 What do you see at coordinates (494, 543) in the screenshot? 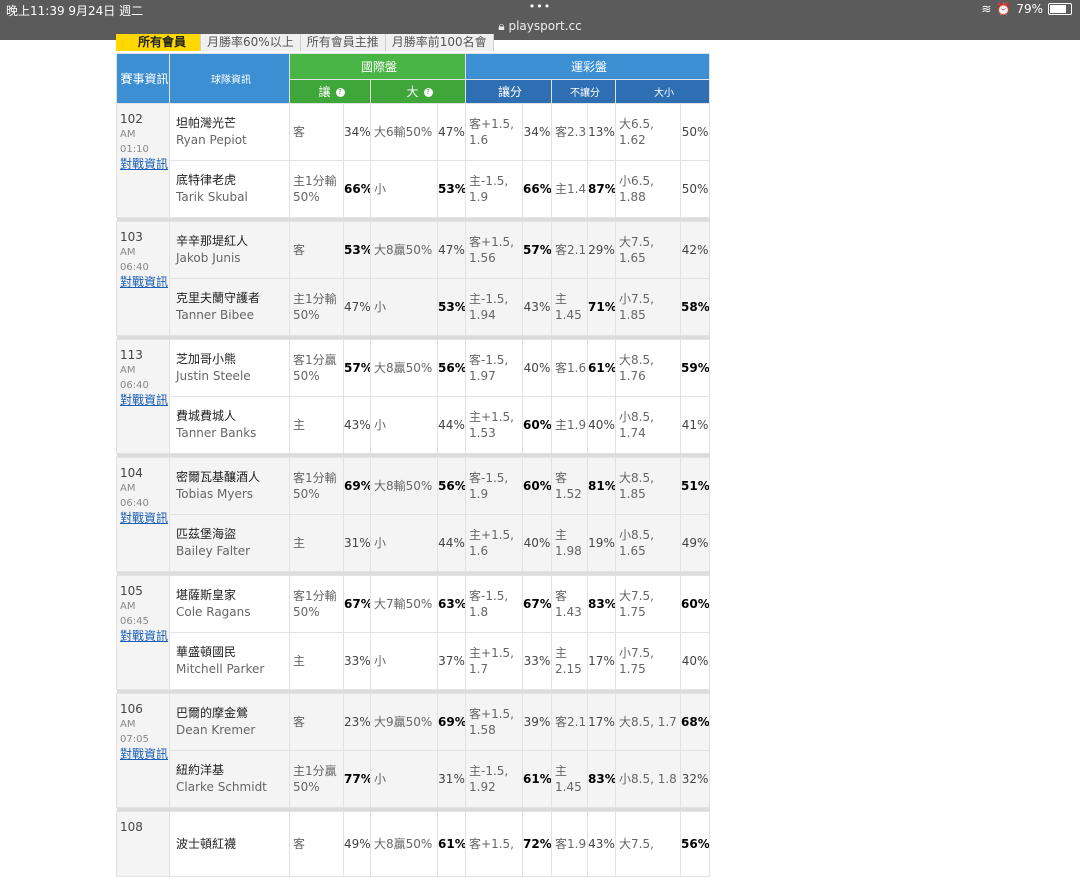
I see `lottery-spread-value: 主+1.5, 1.6` at bounding box center [494, 543].